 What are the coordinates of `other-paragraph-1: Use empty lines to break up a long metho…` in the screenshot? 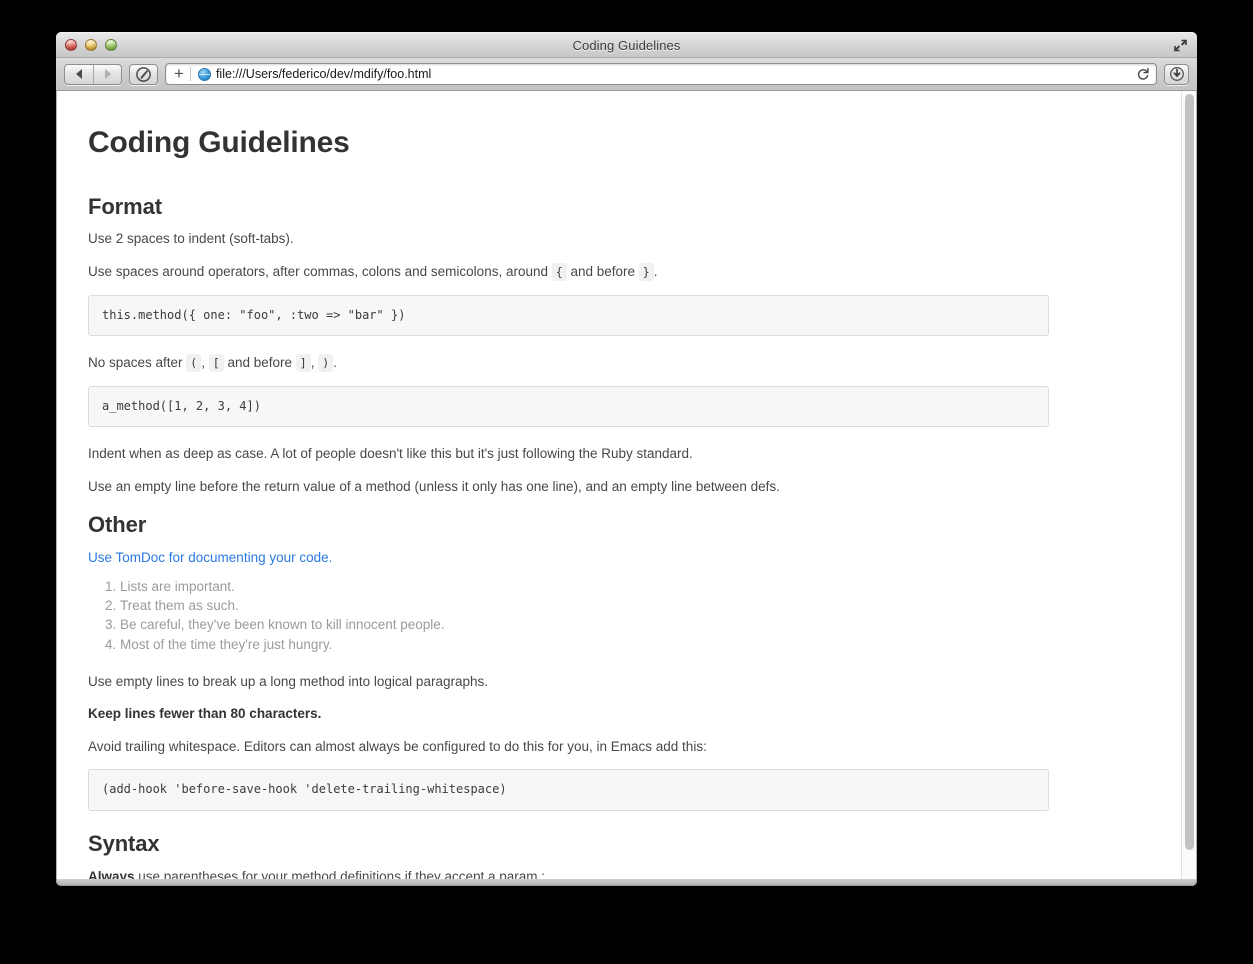 It's located at (288, 681).